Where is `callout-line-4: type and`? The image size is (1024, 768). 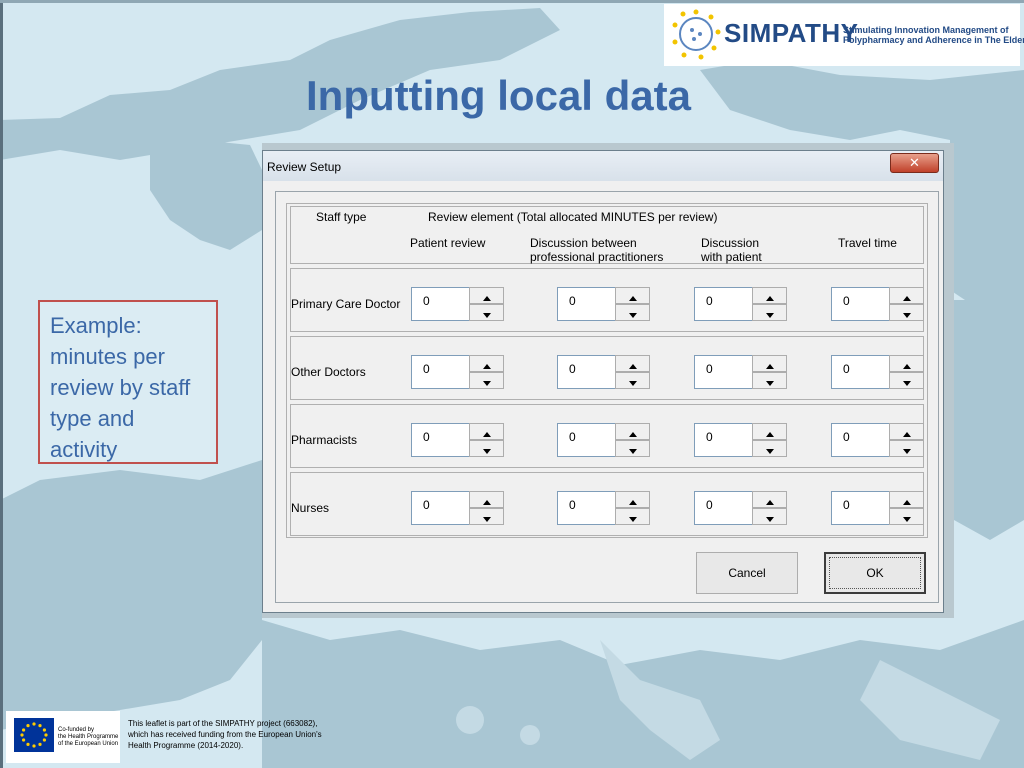 callout-line-4: type and is located at coordinates (92, 418).